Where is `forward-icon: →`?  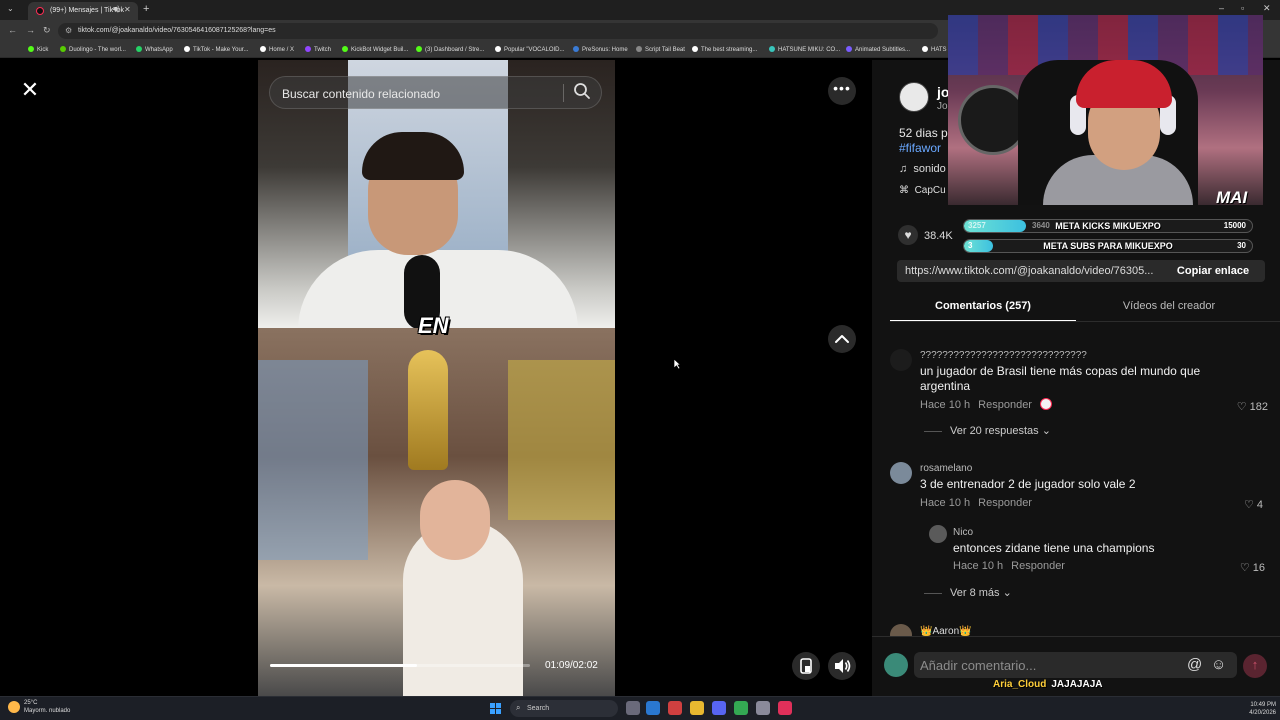
forward-icon: → is located at coordinates (30, 30).